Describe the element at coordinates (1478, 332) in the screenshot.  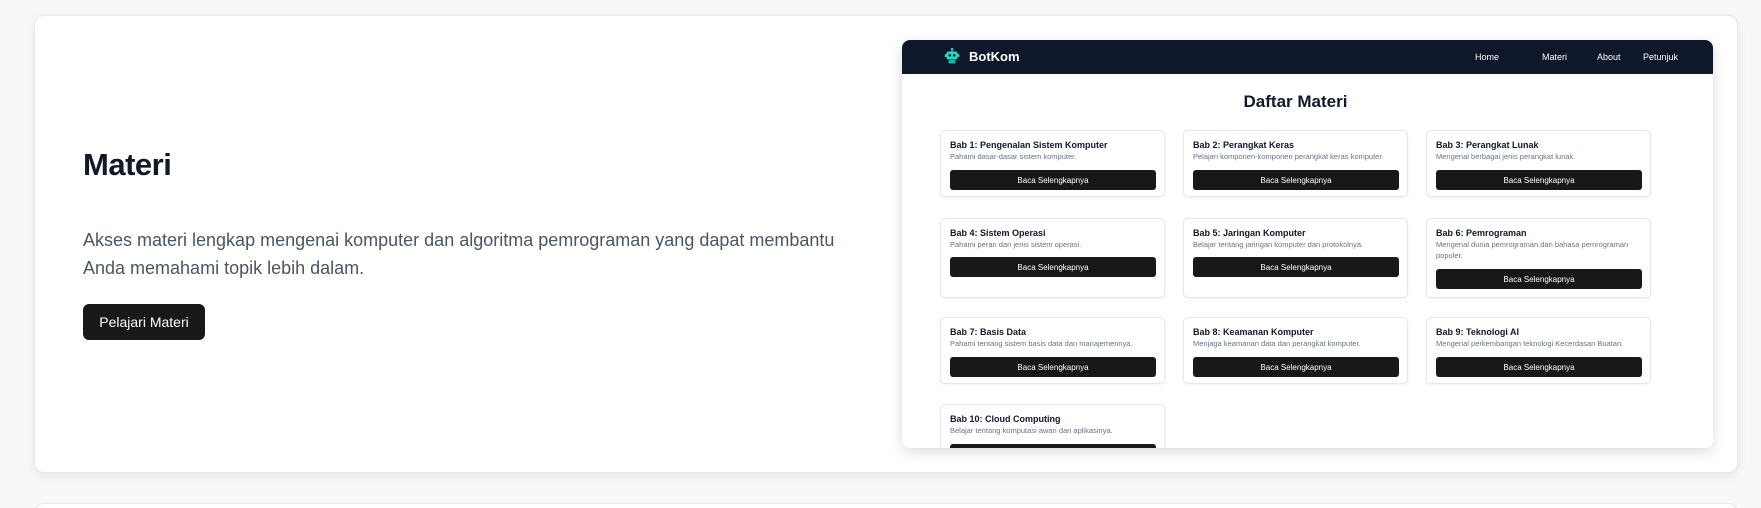
I see `chapter-title: Bab 9: Teknologi AI` at that location.